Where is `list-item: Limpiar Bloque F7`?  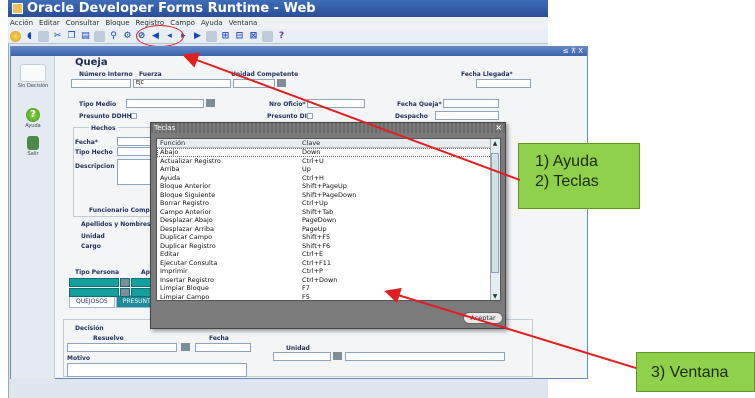
list-item: Limpiar Bloque F7 is located at coordinates (328, 288).